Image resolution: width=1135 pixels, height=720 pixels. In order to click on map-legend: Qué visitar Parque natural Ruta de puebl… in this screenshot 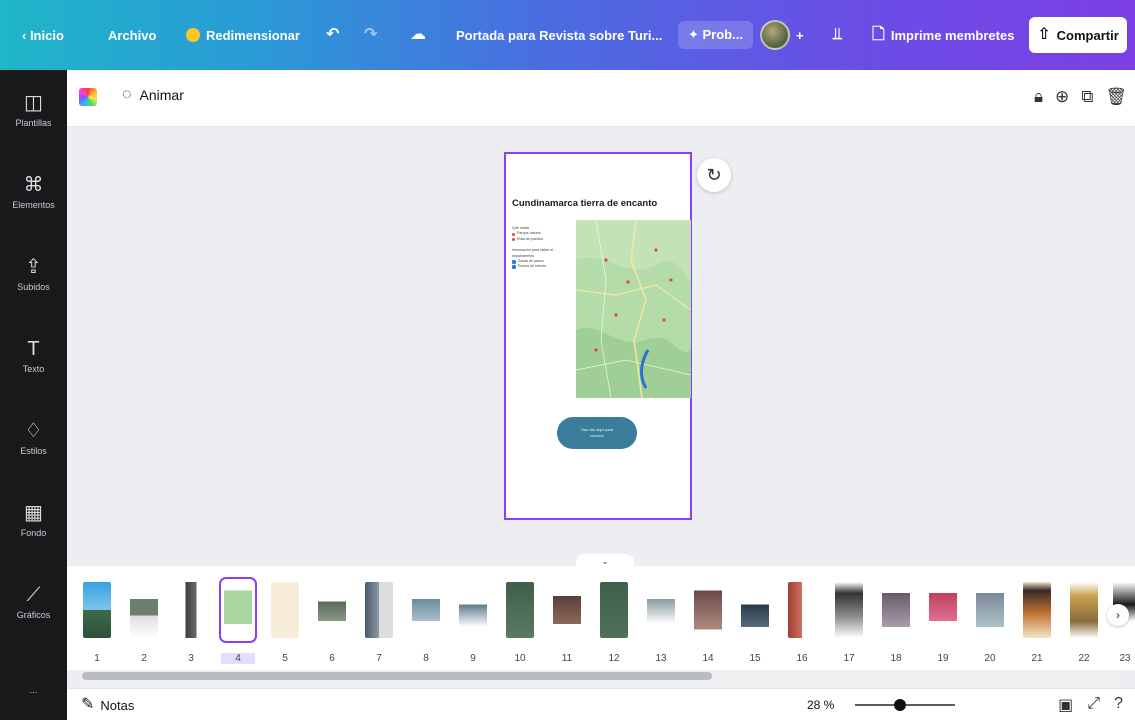, I will do `click(543, 248)`.